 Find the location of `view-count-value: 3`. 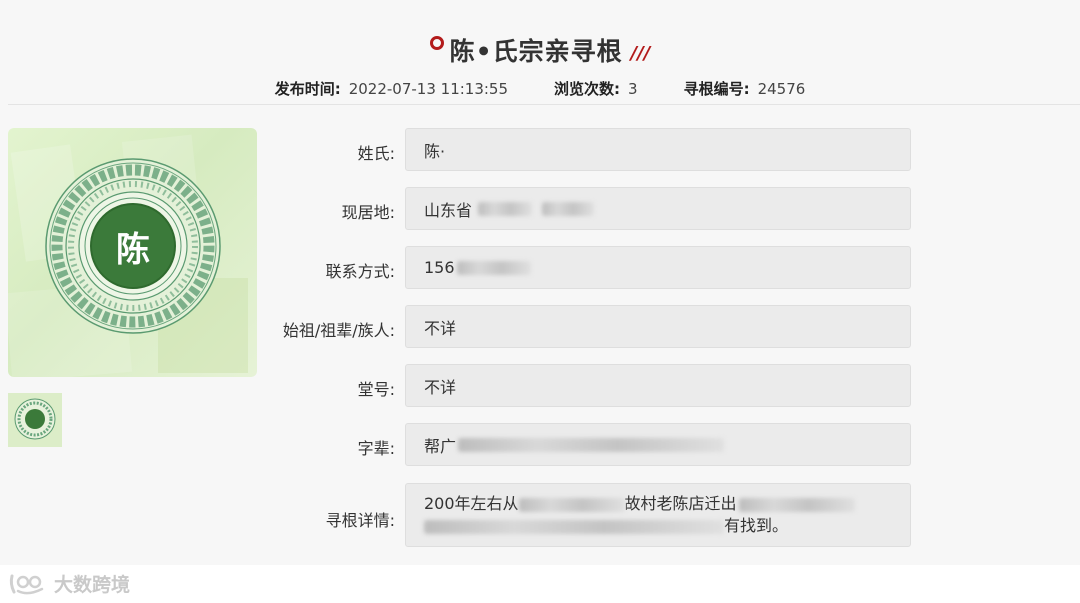

view-count-value: 3 is located at coordinates (633, 89).